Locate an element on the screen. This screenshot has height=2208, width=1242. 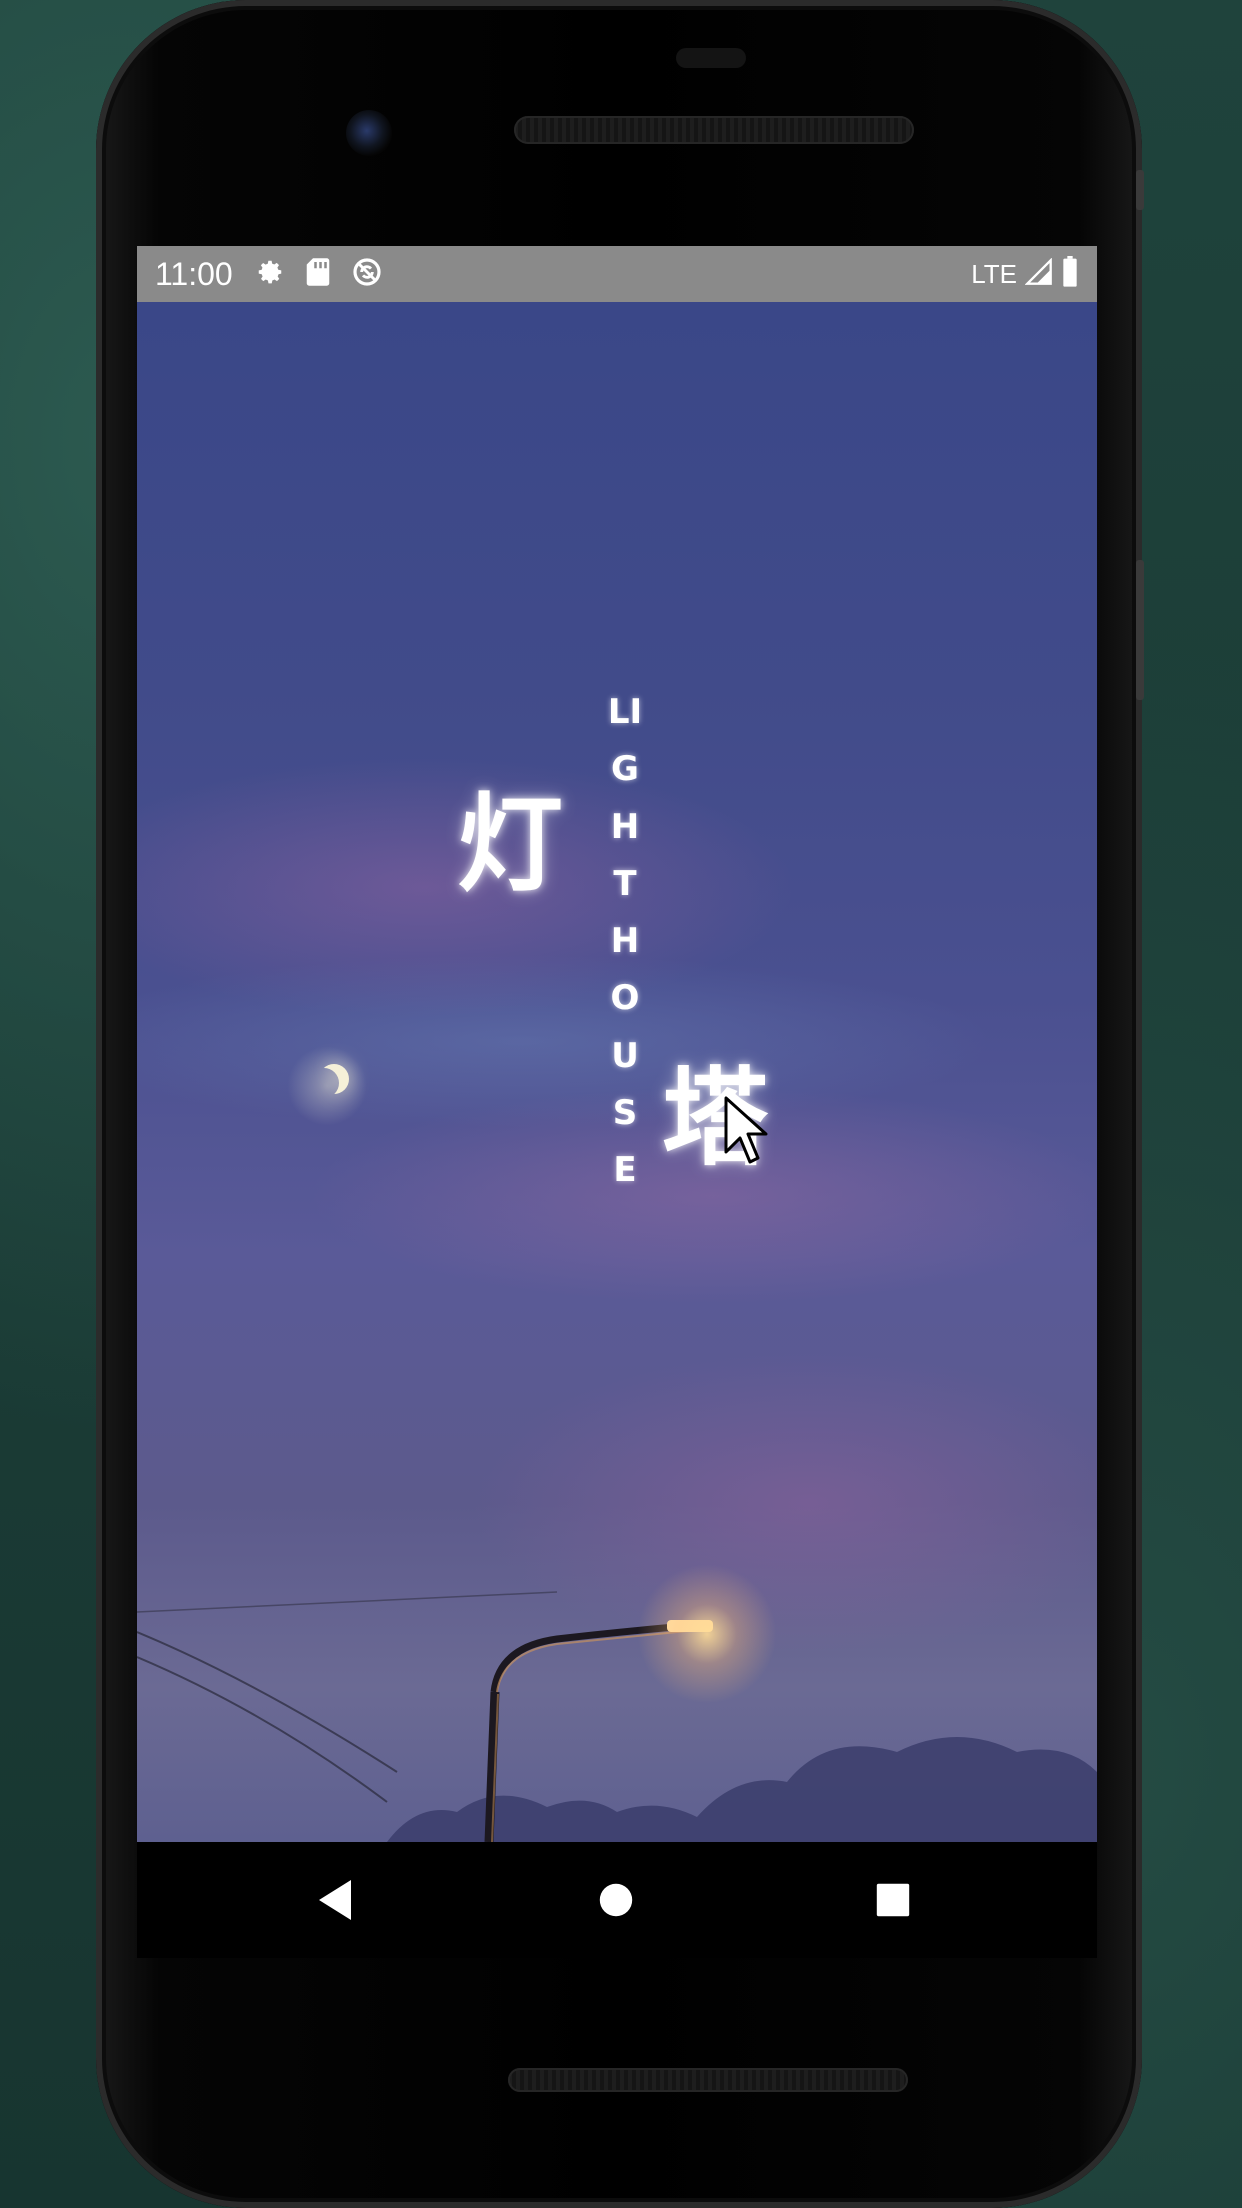
home-icon is located at coordinates (616, 1900).